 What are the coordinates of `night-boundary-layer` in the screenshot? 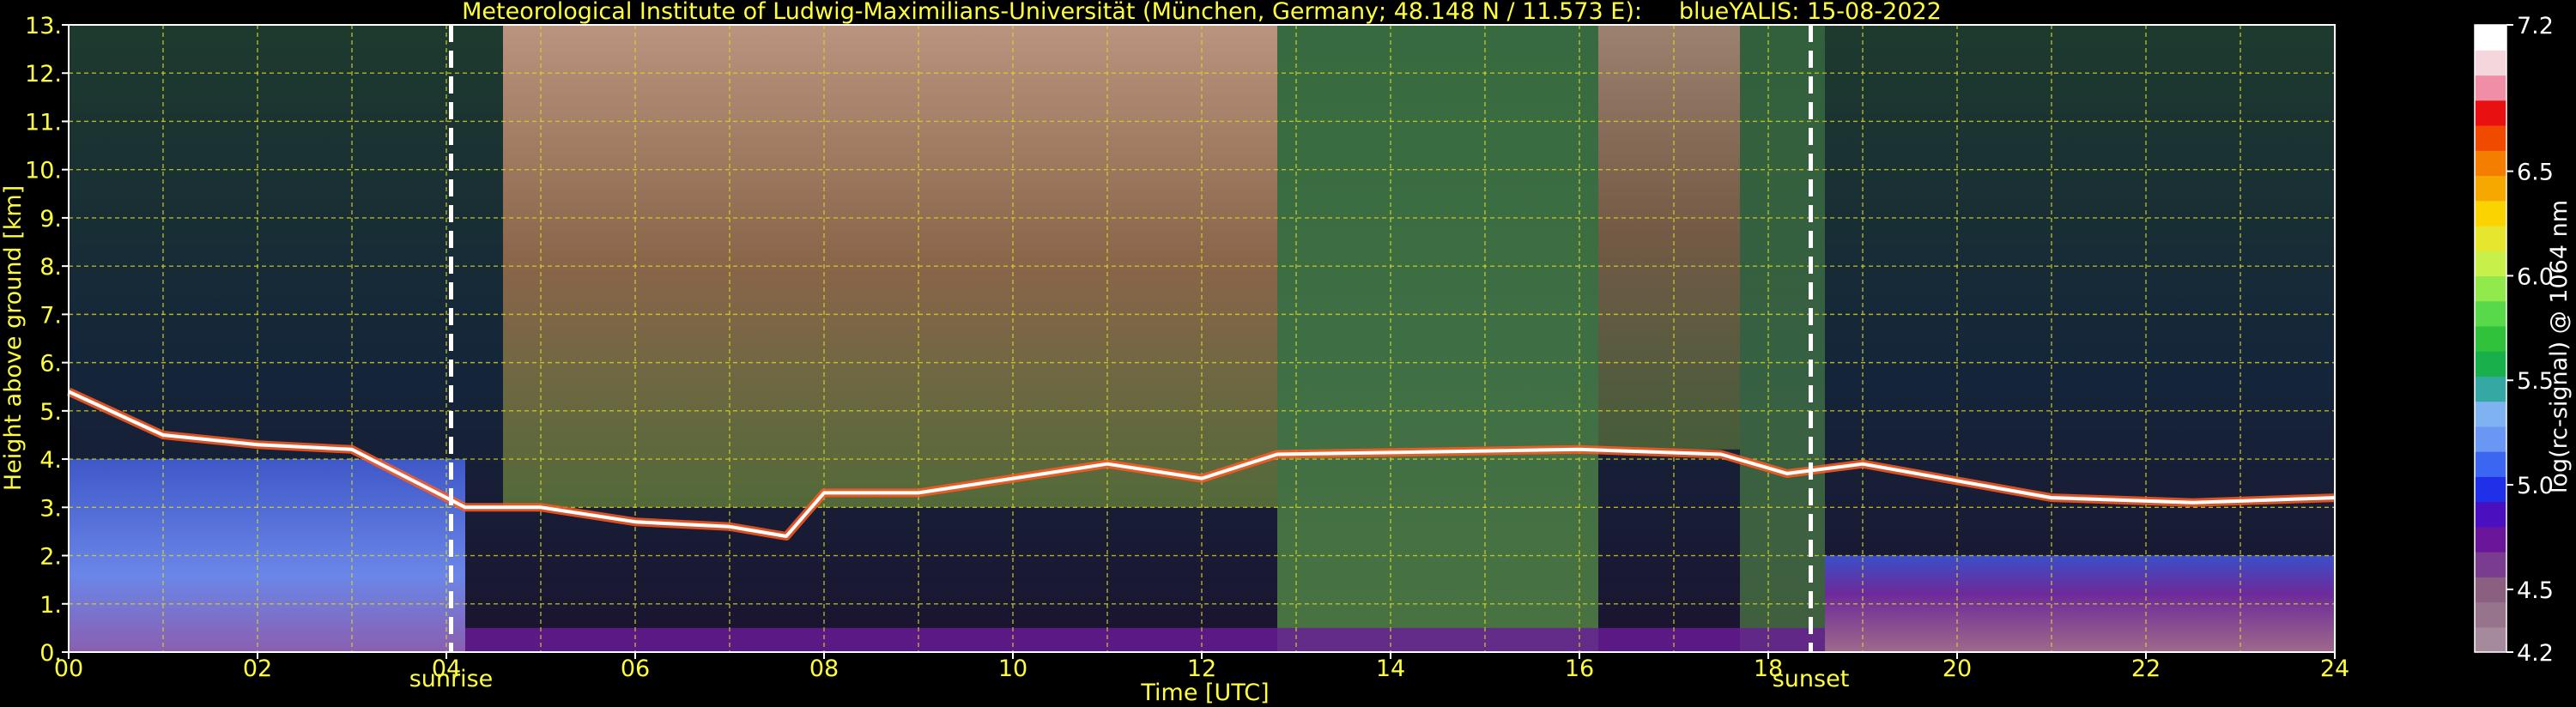 It's located at (267, 555).